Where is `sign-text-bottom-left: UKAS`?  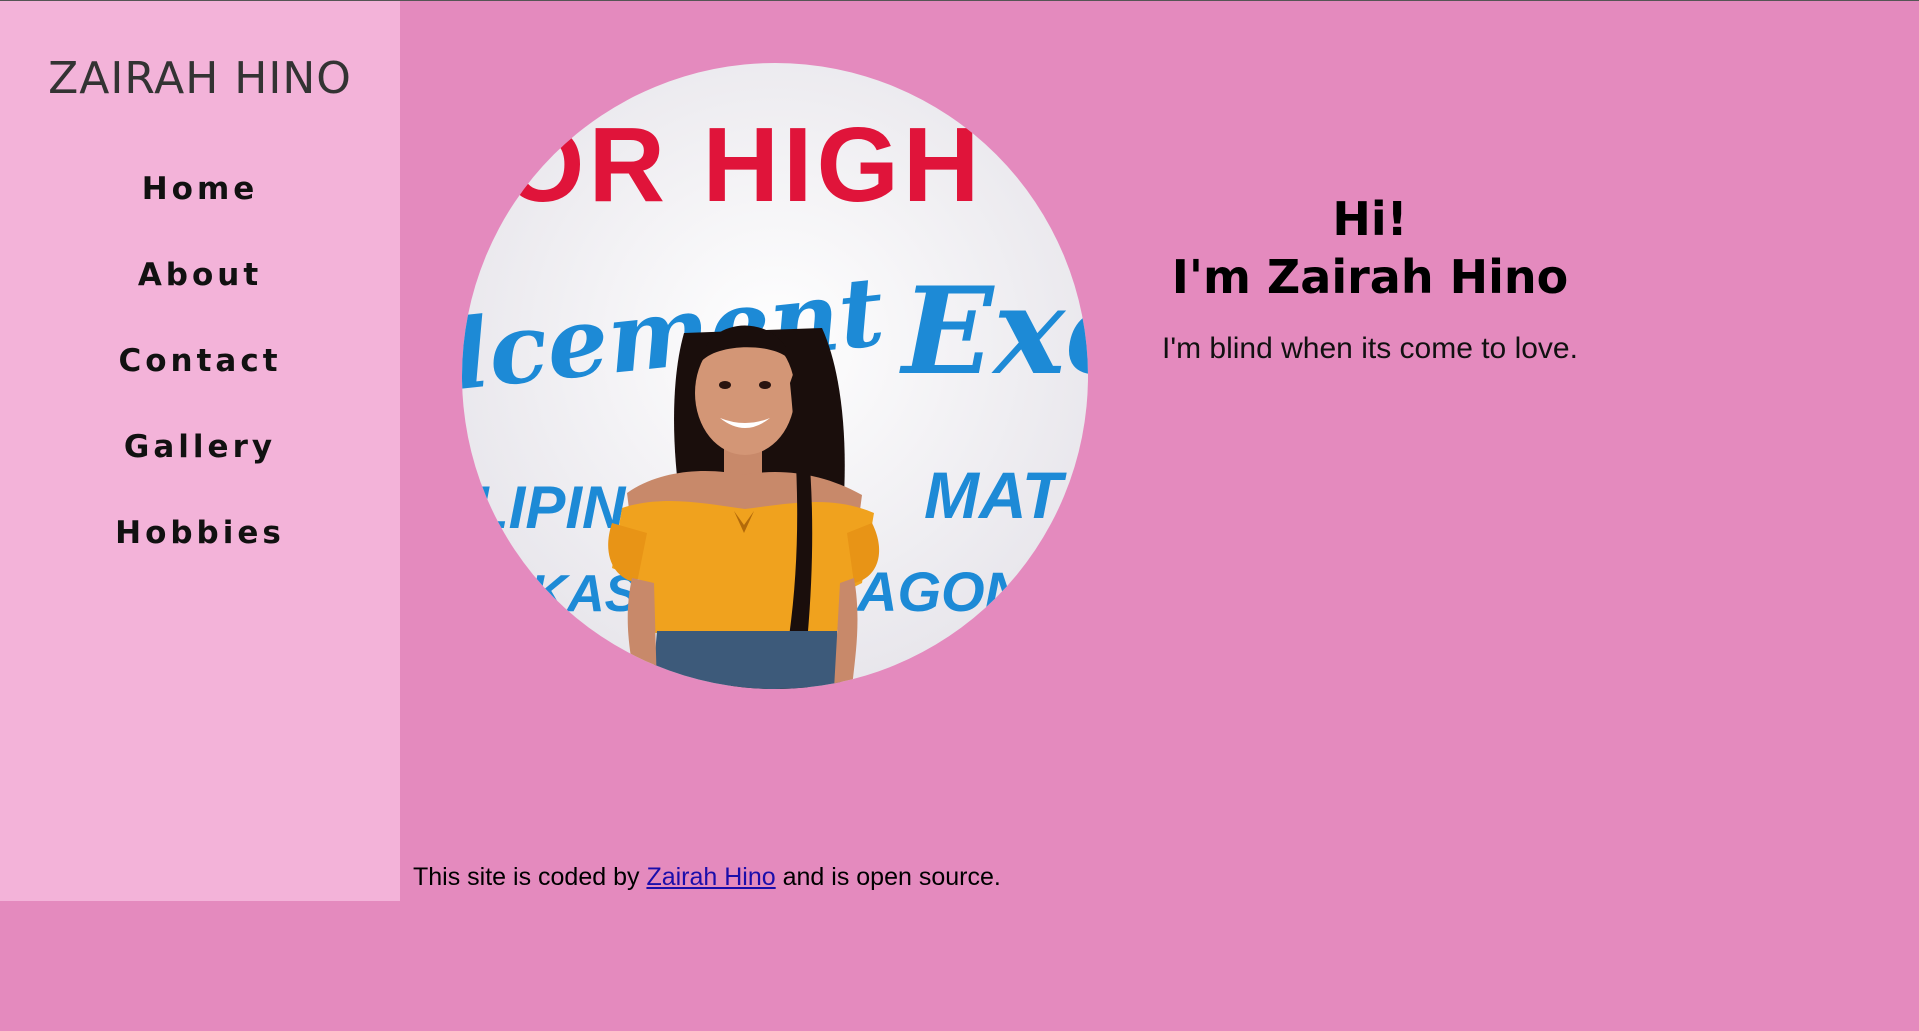
sign-text-bottom-left: UKAS is located at coordinates (566, 594).